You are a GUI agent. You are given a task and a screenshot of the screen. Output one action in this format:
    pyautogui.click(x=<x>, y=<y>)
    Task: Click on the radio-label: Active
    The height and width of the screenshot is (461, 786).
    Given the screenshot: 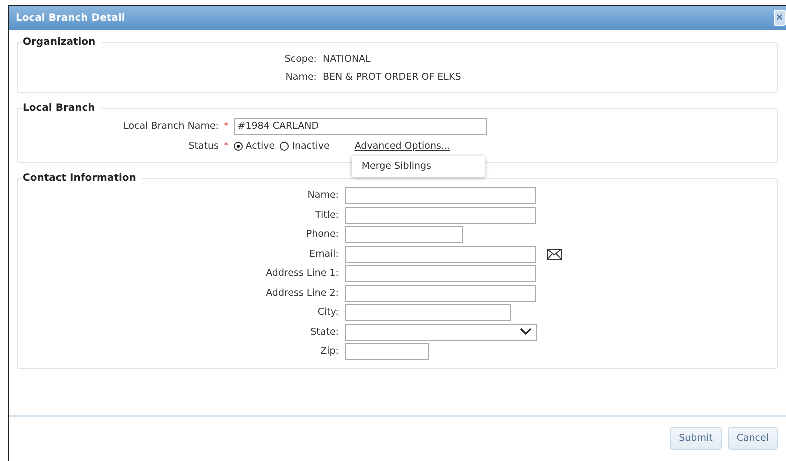 What is the action you would take?
    pyautogui.click(x=261, y=146)
    